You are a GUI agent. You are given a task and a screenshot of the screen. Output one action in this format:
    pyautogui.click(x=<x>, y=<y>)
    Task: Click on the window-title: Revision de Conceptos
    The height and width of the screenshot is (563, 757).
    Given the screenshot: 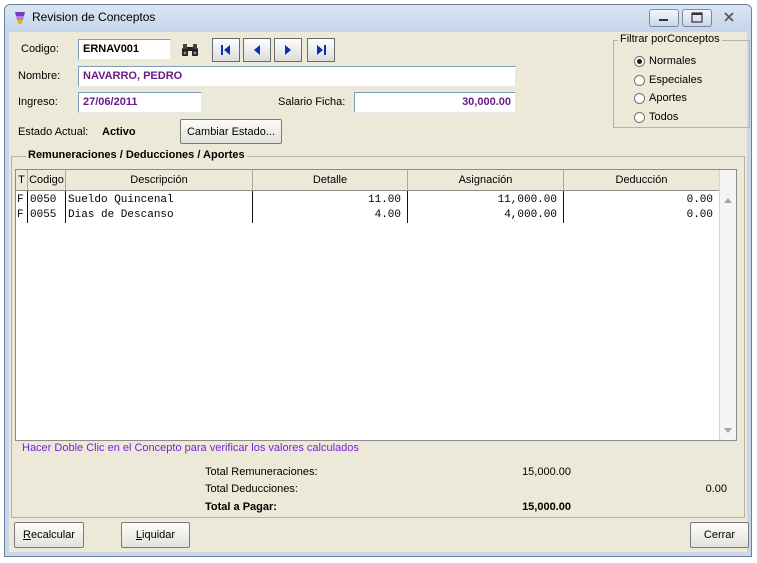 What is the action you would take?
    pyautogui.click(x=94, y=17)
    